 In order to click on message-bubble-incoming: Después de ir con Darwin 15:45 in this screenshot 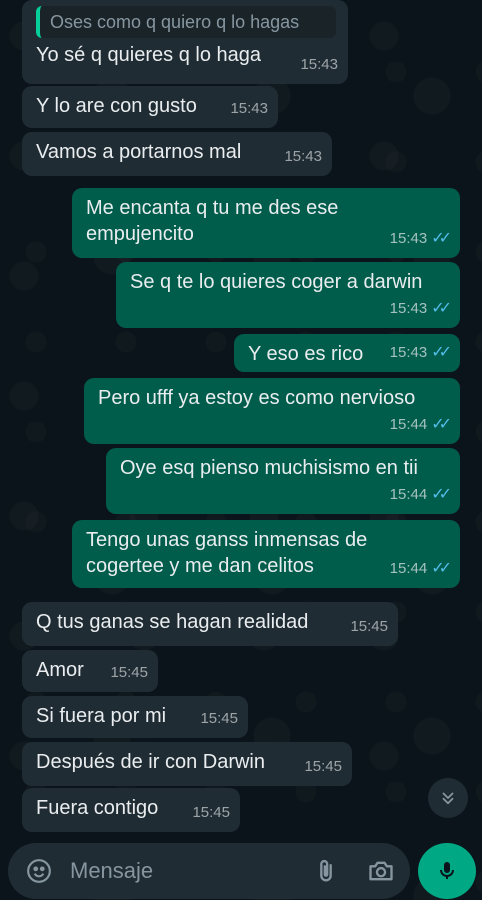, I will do `click(187, 764)`.